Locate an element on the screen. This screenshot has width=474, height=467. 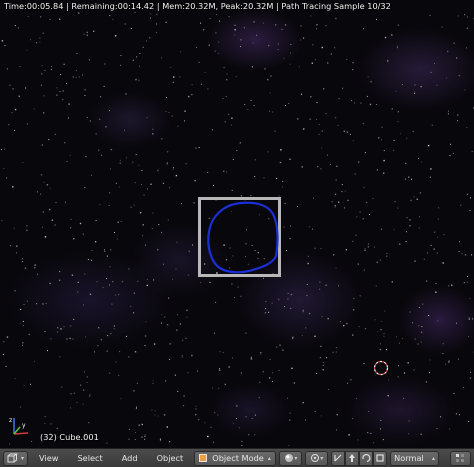
editor-type-button: ▾ is located at coordinates (16, 458).